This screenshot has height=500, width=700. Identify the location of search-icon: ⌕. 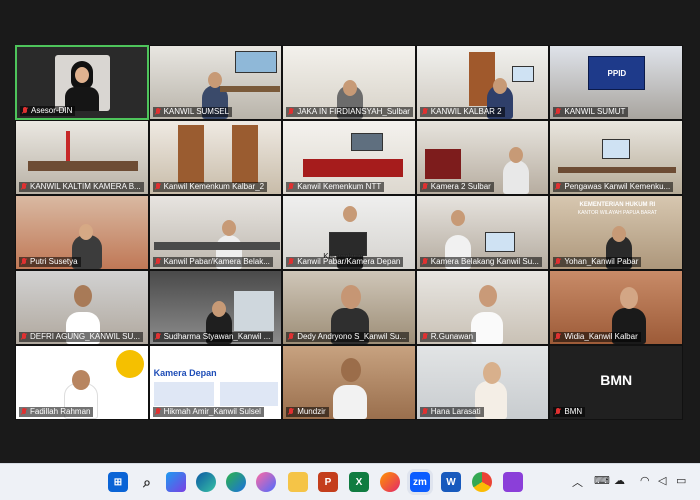
(147, 482).